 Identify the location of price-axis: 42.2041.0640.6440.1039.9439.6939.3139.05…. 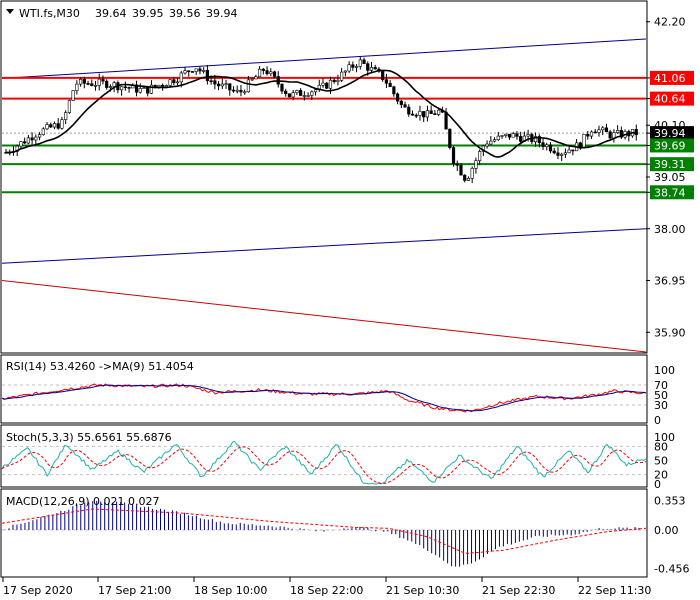
(670, 177).